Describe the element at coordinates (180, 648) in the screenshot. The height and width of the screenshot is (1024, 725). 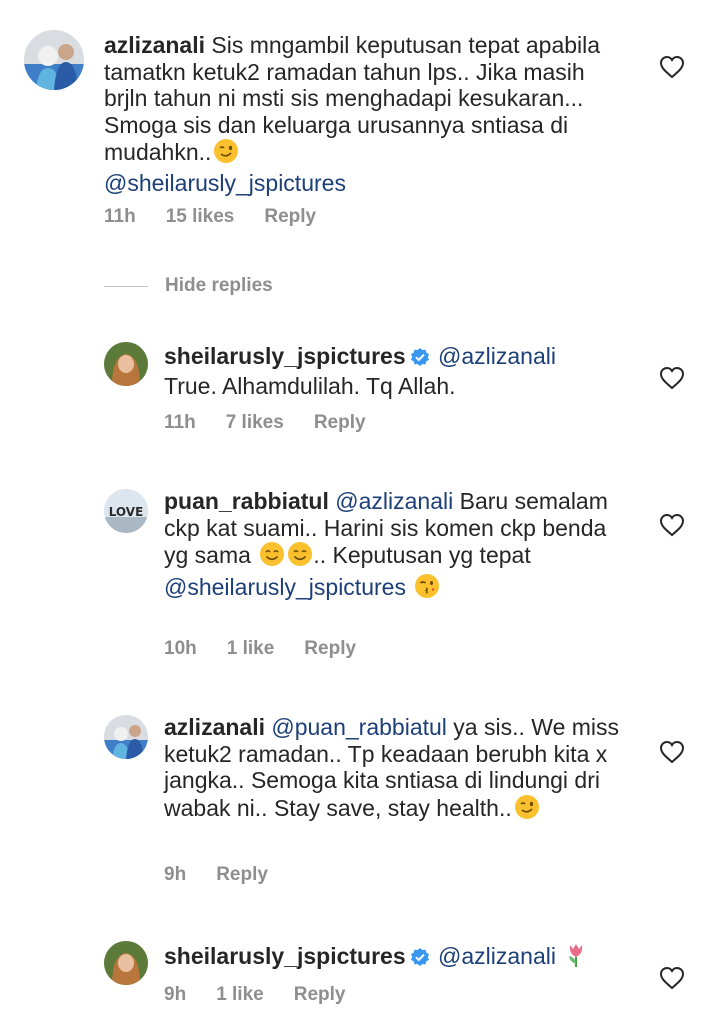
I see `timestamp: 10h` at that location.